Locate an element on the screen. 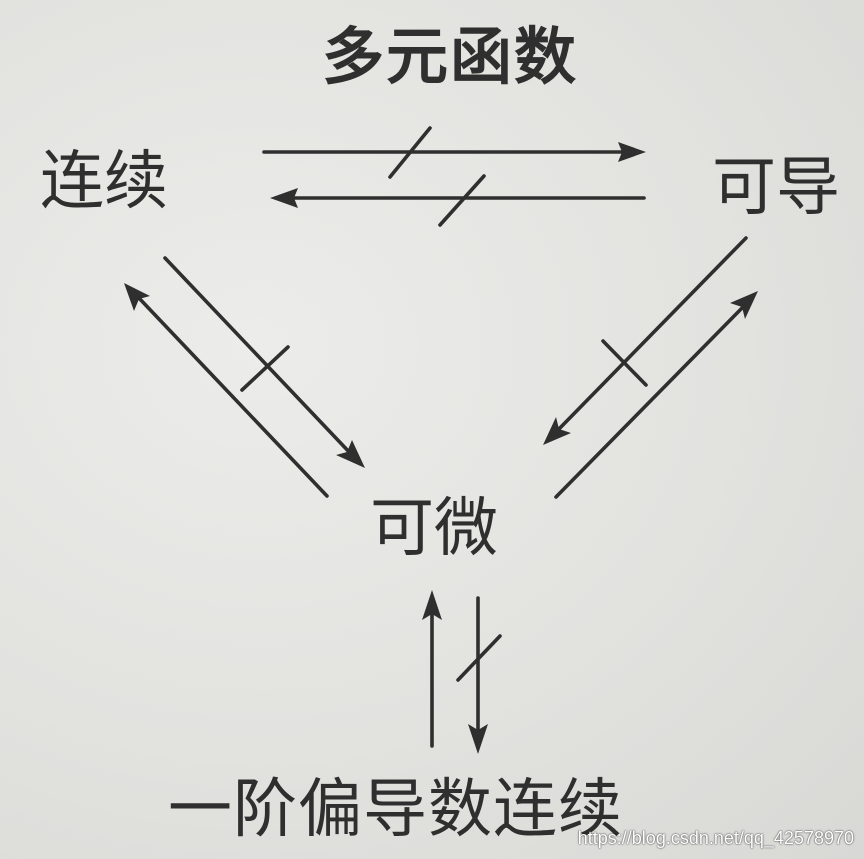  arrow-differentiable-to-partials is located at coordinates (479, 675).